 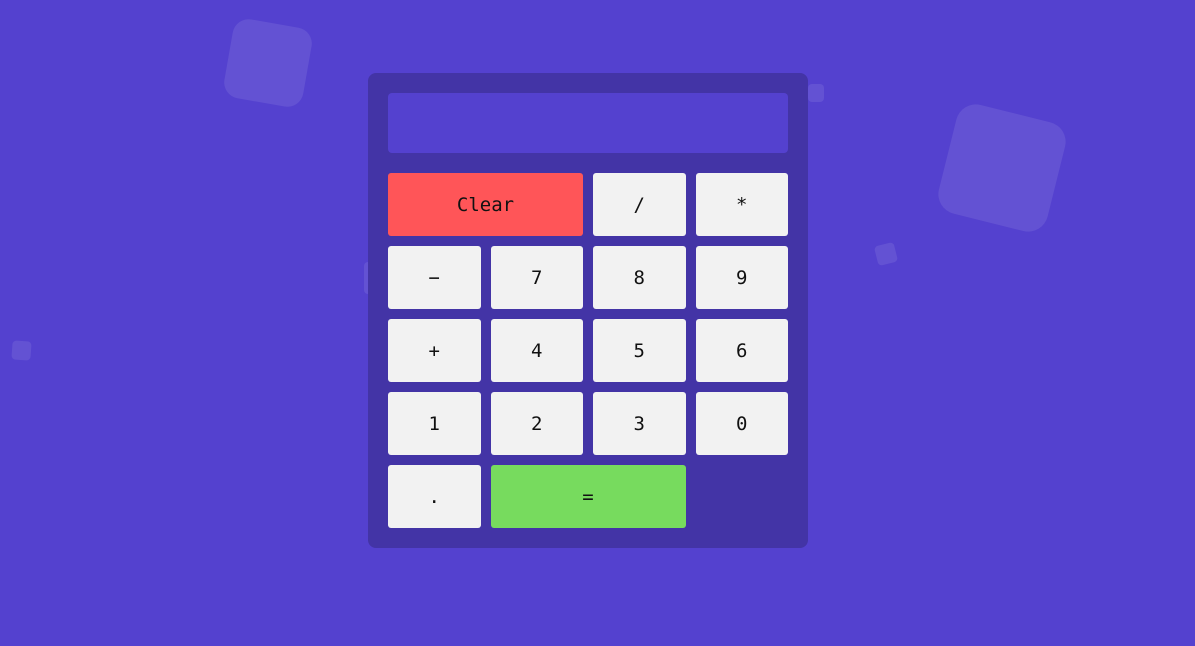 What do you see at coordinates (639, 423) in the screenshot?
I see `digit-3-button: 3` at bounding box center [639, 423].